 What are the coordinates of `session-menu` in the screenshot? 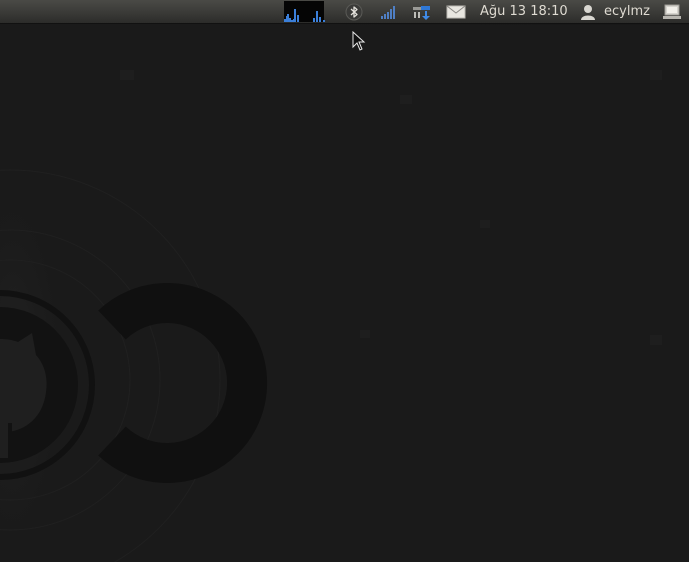 It's located at (672, 12).